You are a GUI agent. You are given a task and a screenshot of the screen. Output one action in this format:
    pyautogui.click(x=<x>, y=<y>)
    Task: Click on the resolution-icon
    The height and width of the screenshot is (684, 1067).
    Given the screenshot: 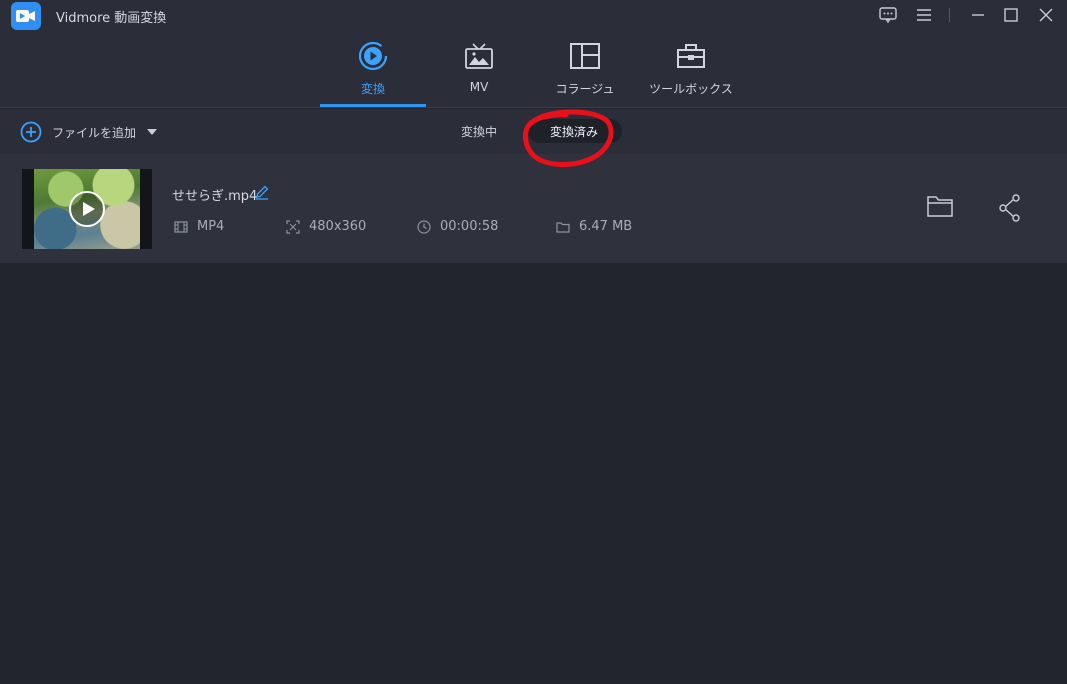 What is the action you would take?
    pyautogui.click(x=293, y=226)
    